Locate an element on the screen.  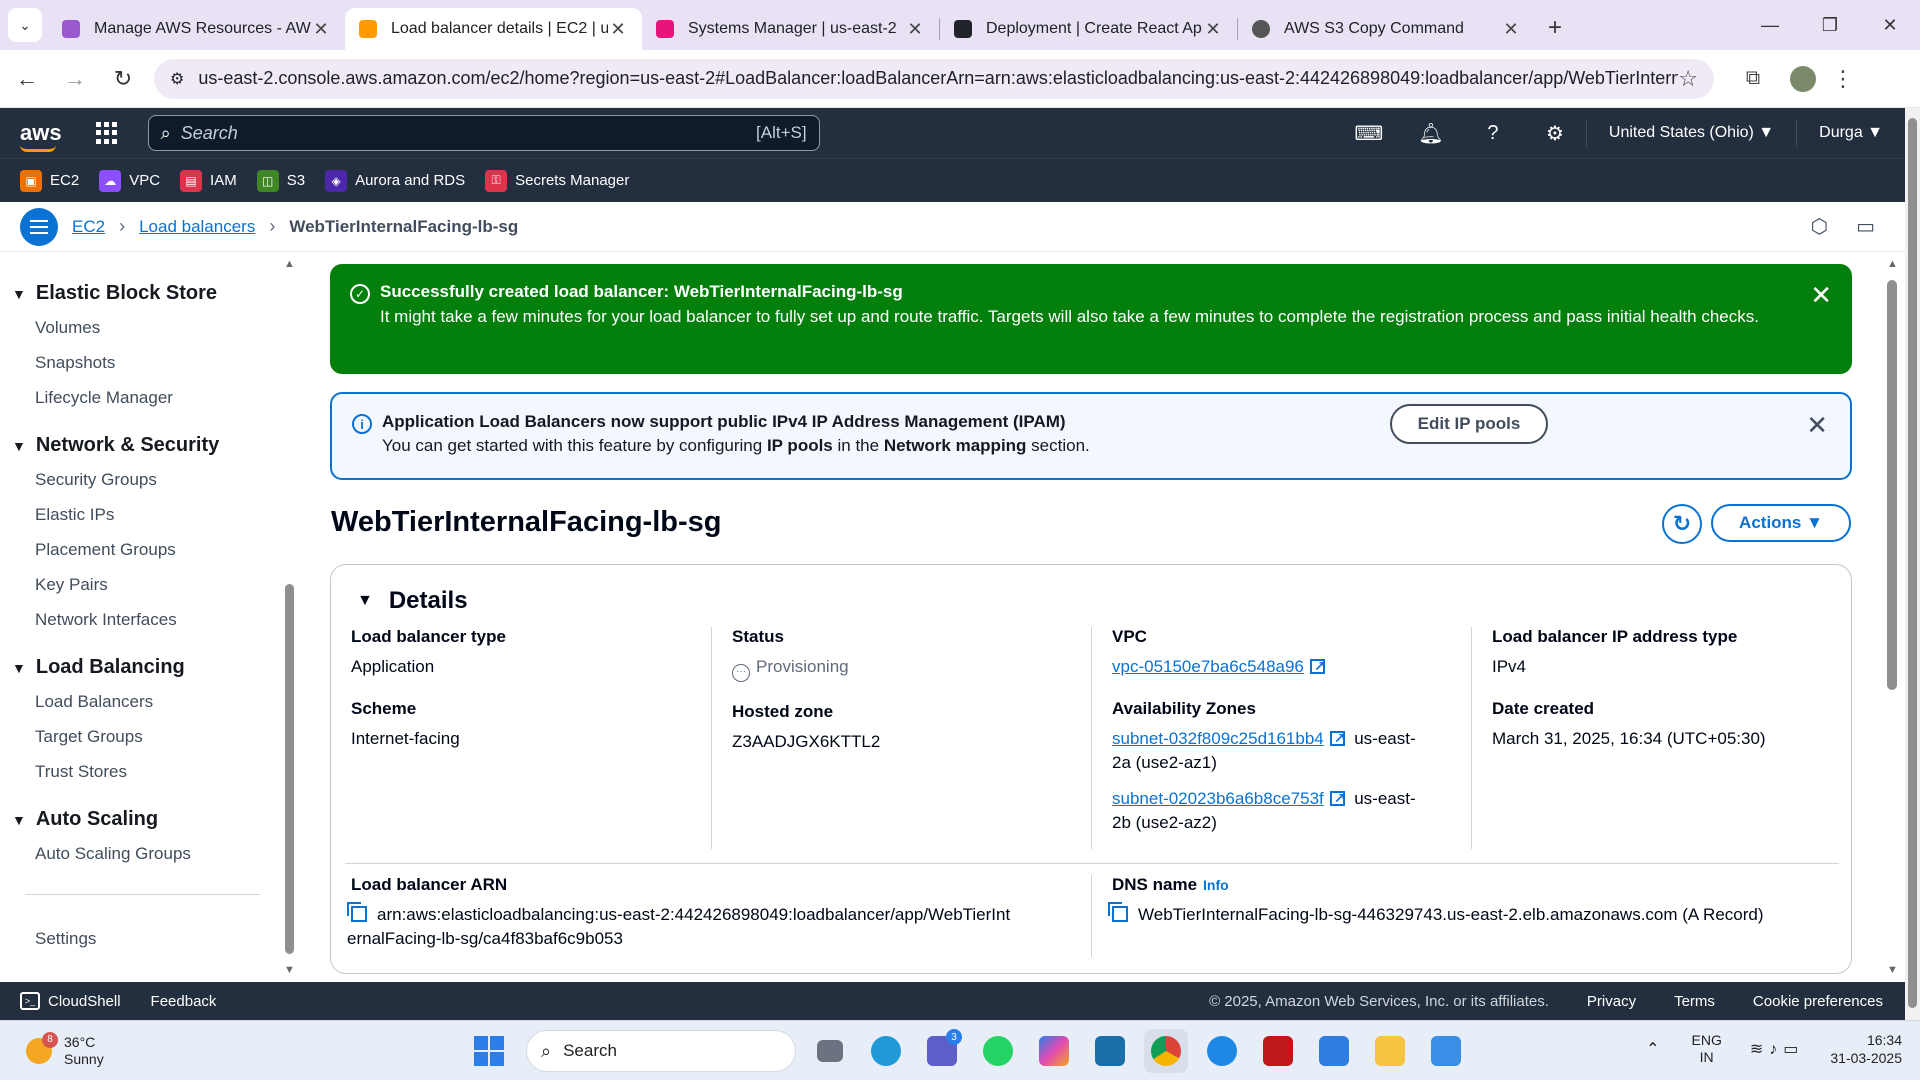
dismiss-success-icon: ✕ is located at coordinates (1821, 295).